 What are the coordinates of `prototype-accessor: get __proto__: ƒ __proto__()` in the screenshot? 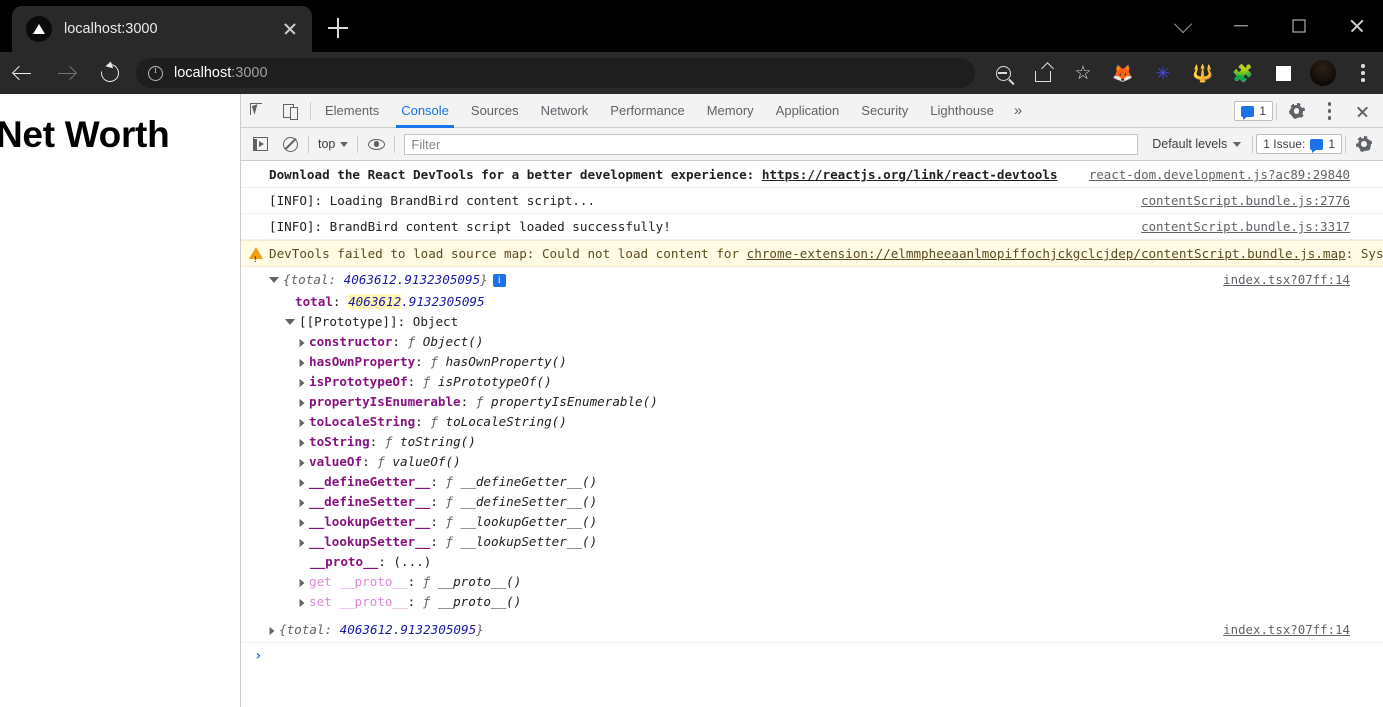 It's located at (841, 582).